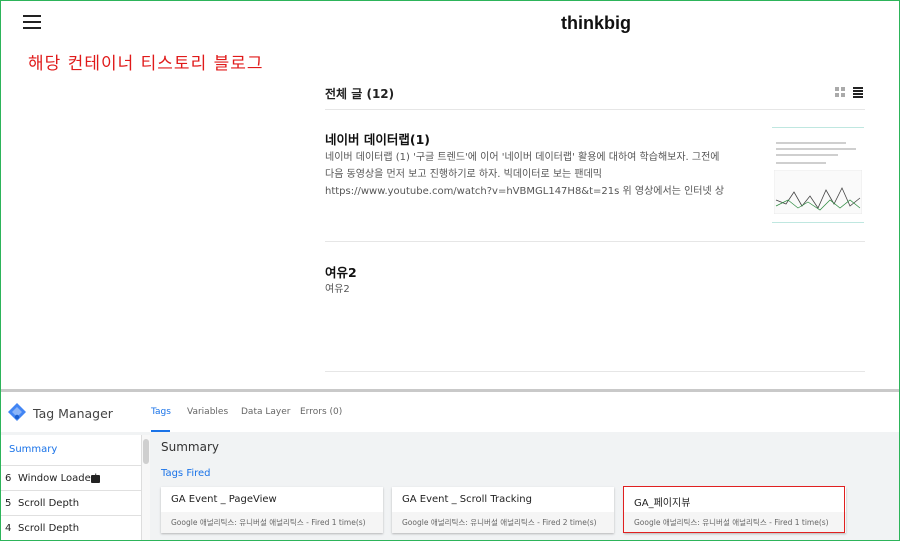 The image size is (900, 541). Describe the element at coordinates (525, 289) in the screenshot. I see `post-excerpt: 여유2` at that location.